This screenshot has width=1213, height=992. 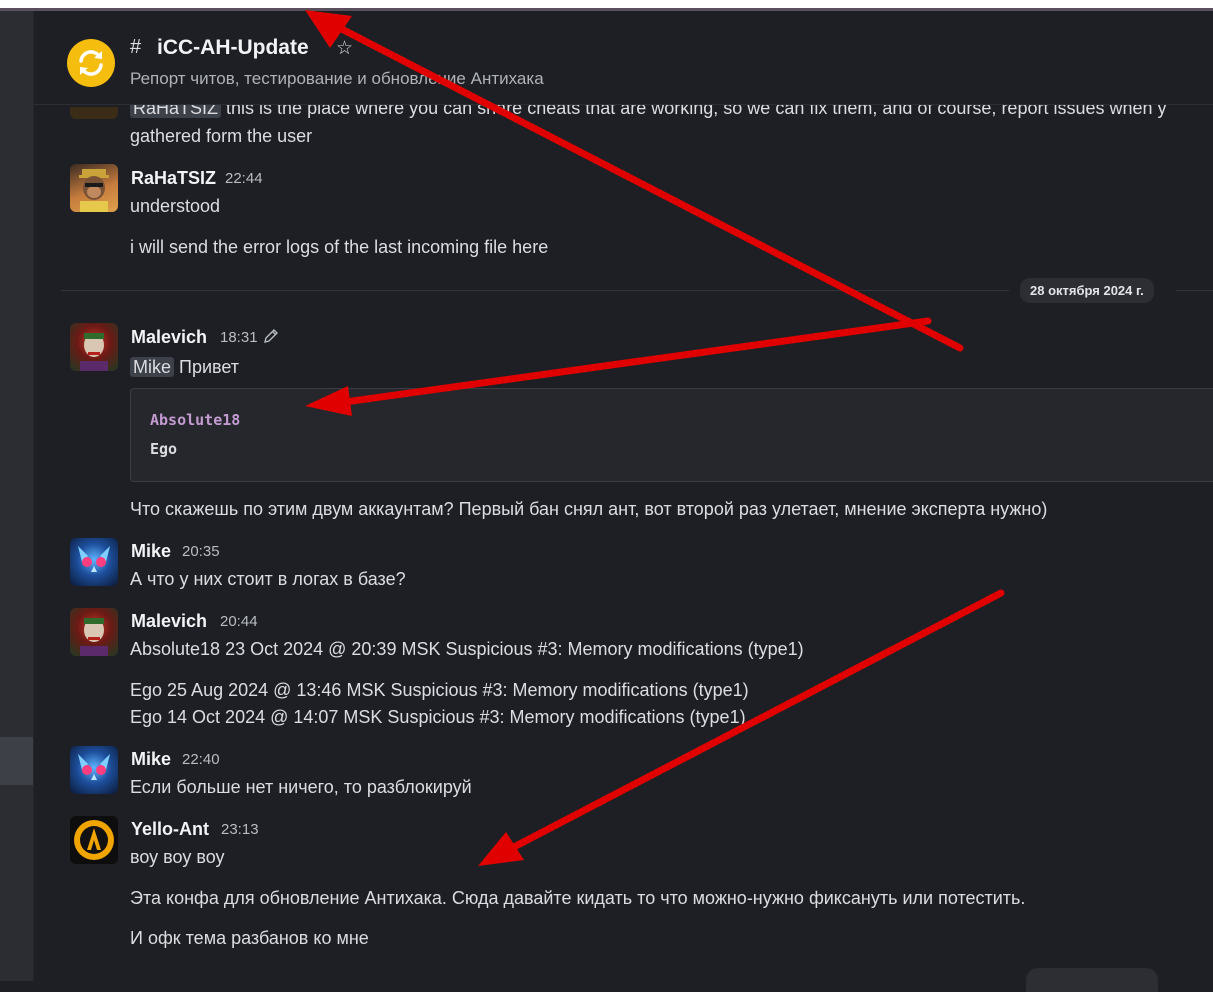 I want to click on message-text: воу воу воу, so click(x=177, y=857).